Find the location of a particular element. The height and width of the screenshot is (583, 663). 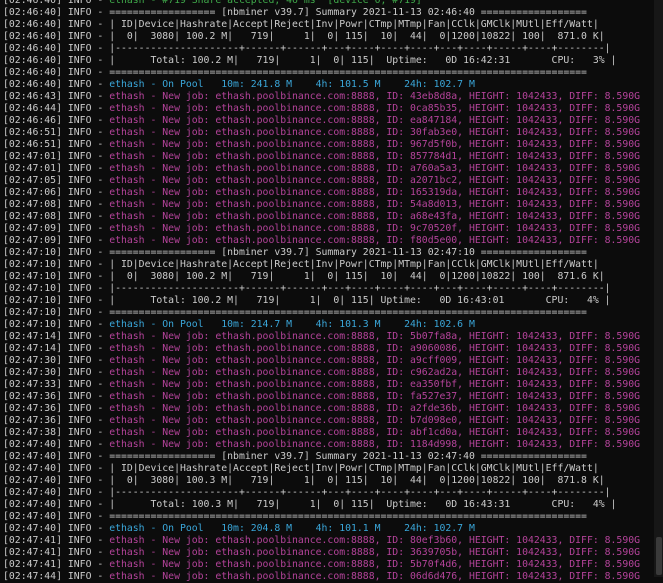

scrollbar-thumb is located at coordinates (659, 556).